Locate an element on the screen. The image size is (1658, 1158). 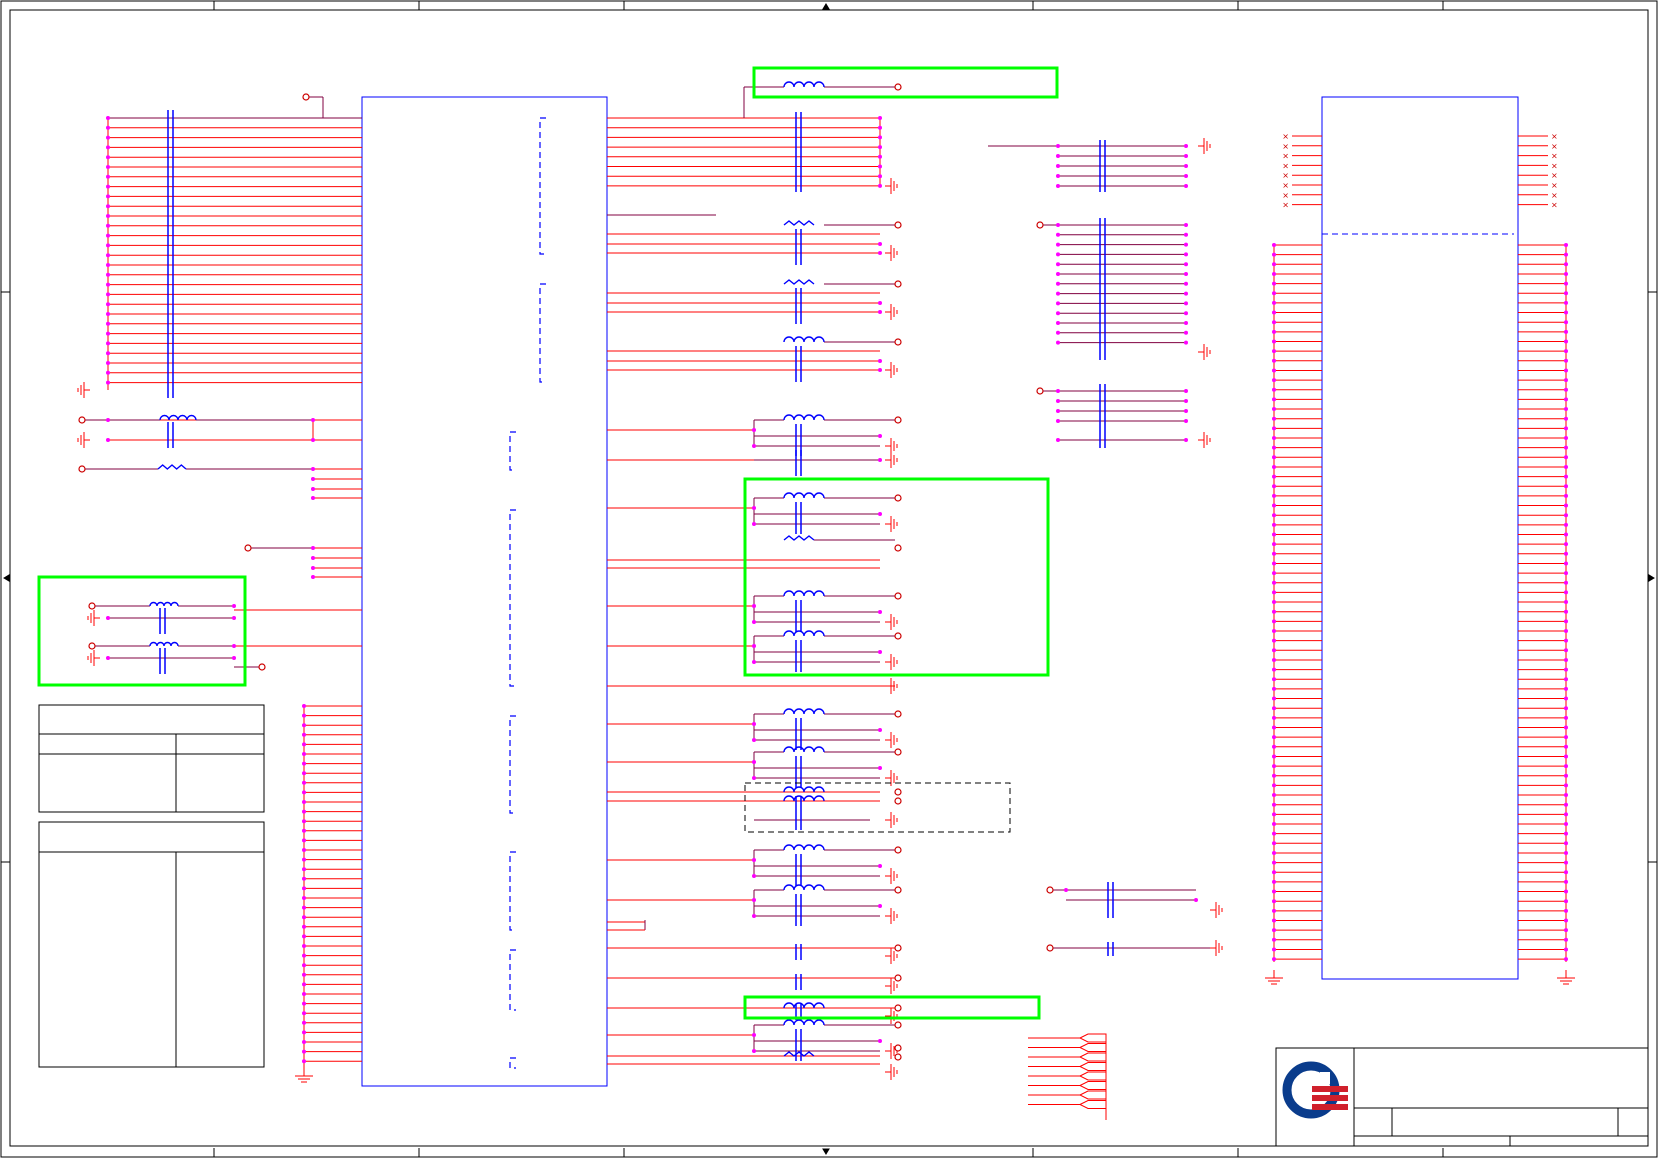
bus-entry-arrow is located at coordinates (1092, 1038).